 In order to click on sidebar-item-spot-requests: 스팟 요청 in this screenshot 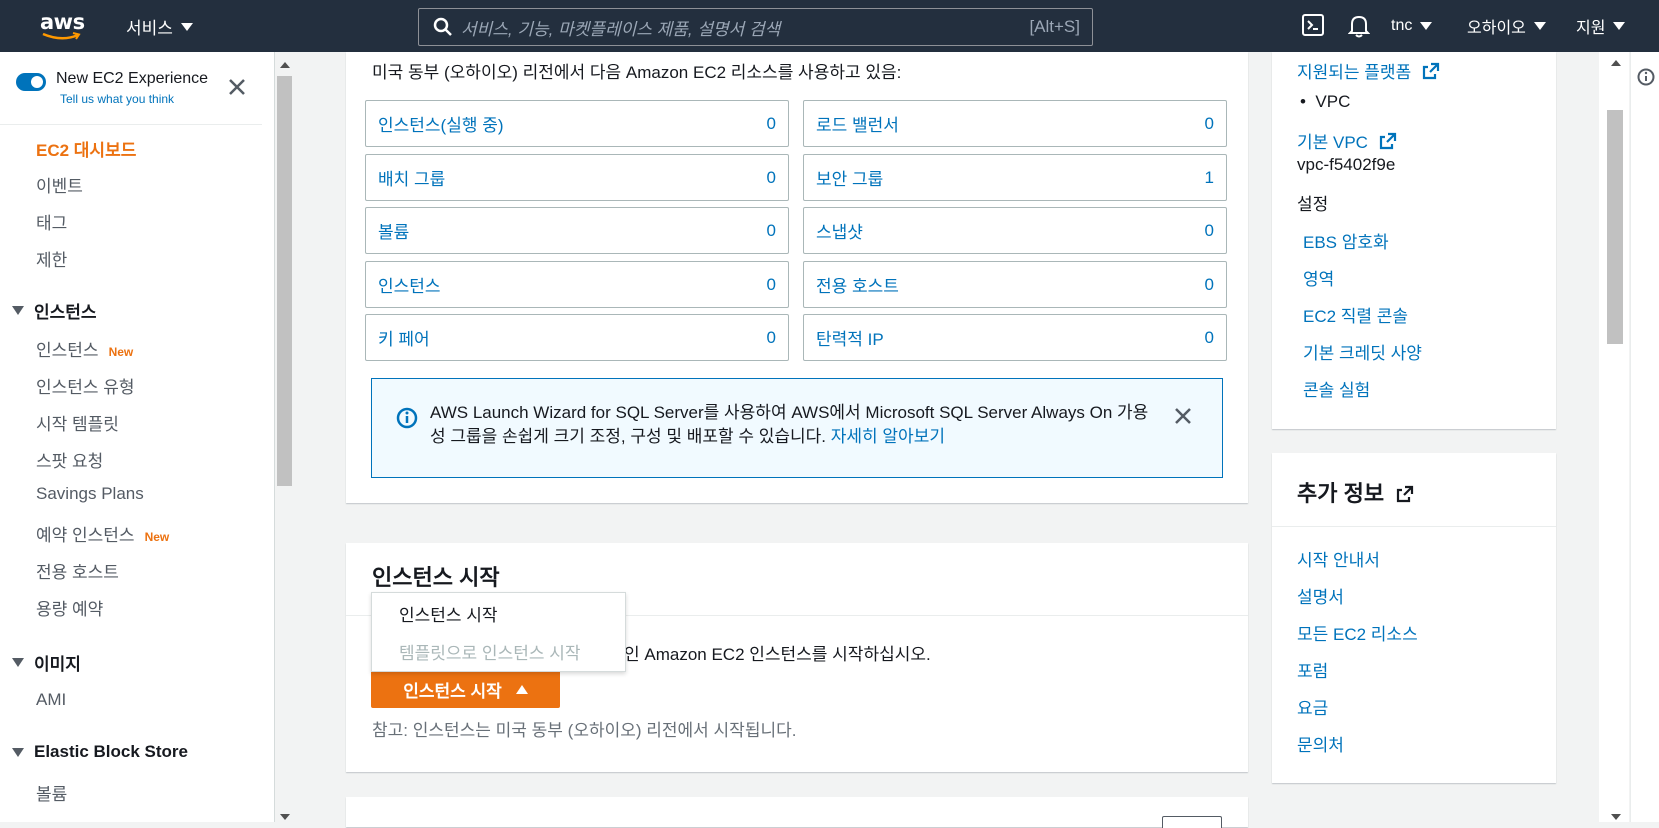, I will do `click(69, 459)`.